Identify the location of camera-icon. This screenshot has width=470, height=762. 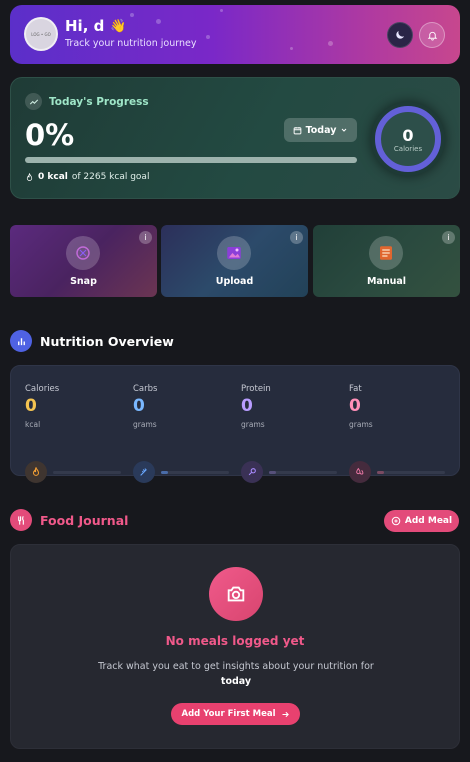
(236, 594).